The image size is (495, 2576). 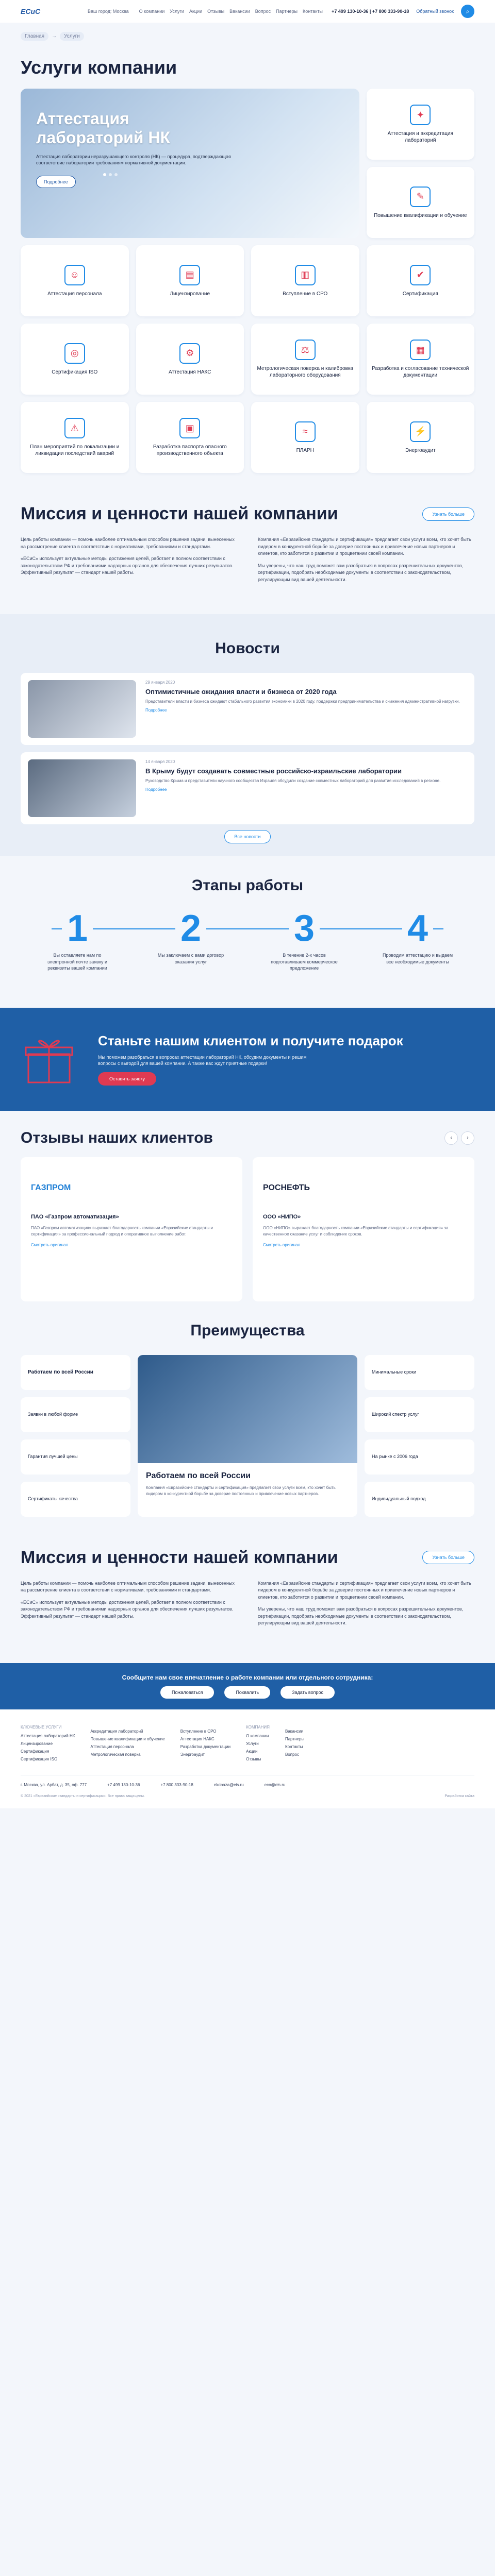 What do you see at coordinates (127, 1739) in the screenshot?
I see `footer-link: Повышение квалификации и обучение` at bounding box center [127, 1739].